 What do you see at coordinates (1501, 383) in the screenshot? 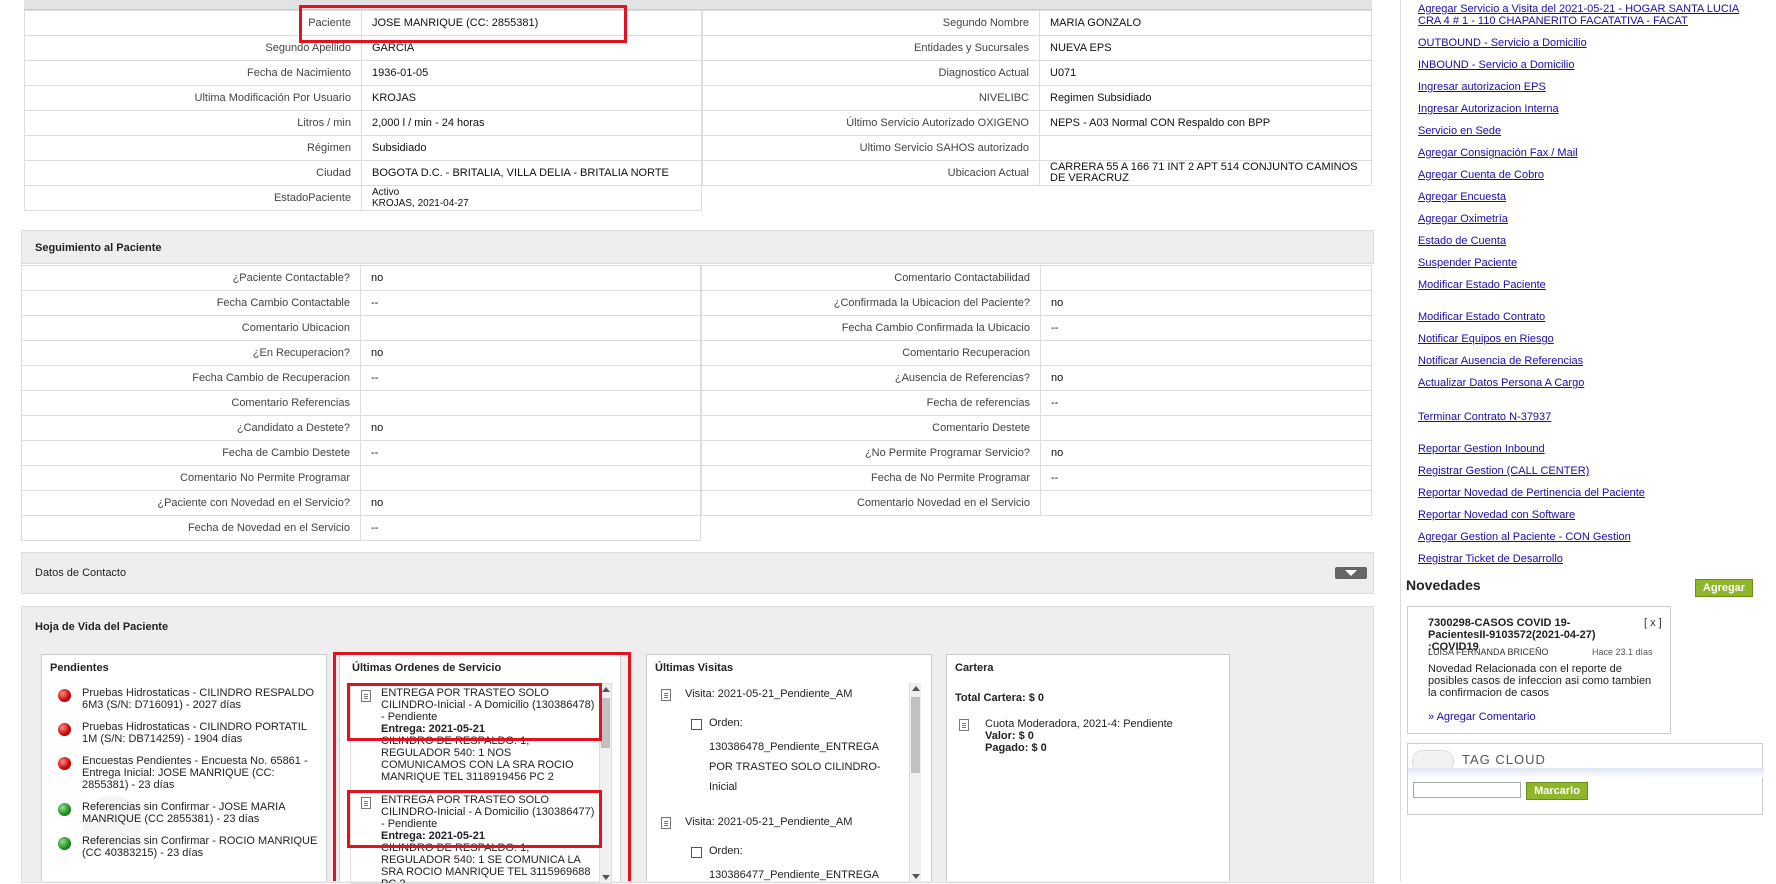
I see `link-datos-persona-cargo: Actualizar Datos Persona A Cargo` at bounding box center [1501, 383].